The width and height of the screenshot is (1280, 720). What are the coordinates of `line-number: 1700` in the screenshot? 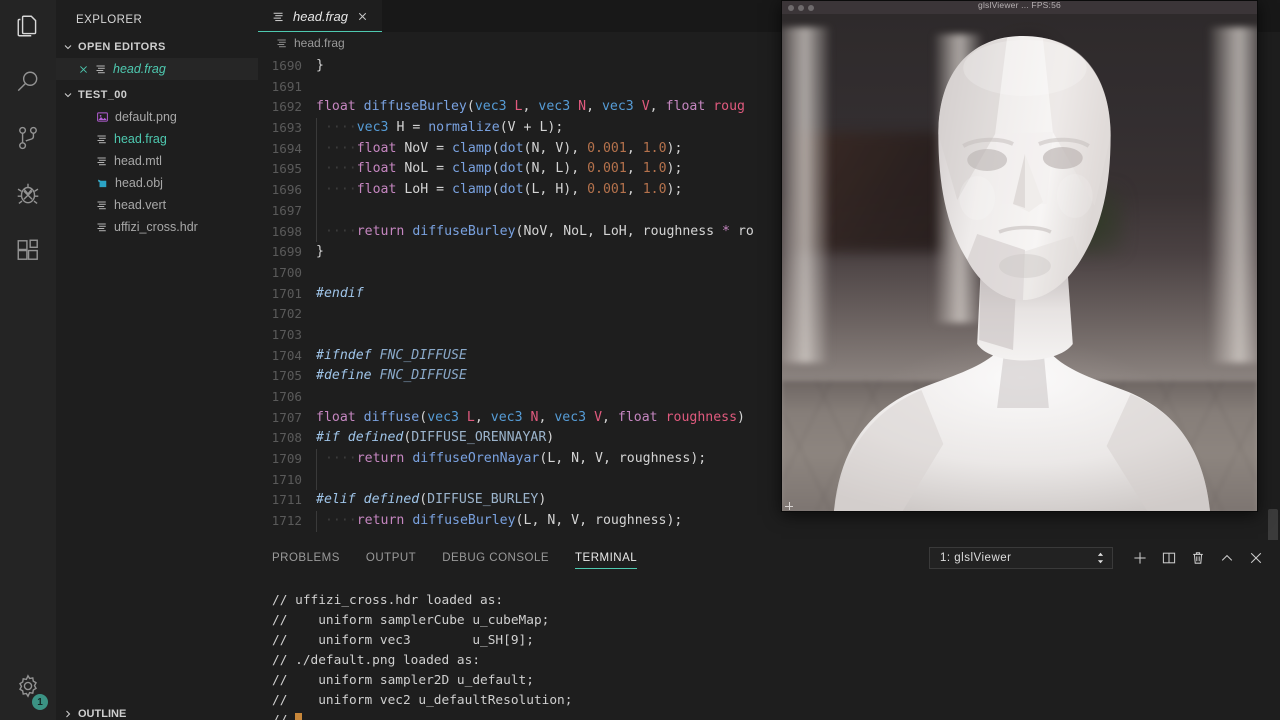 It's located at (286, 272).